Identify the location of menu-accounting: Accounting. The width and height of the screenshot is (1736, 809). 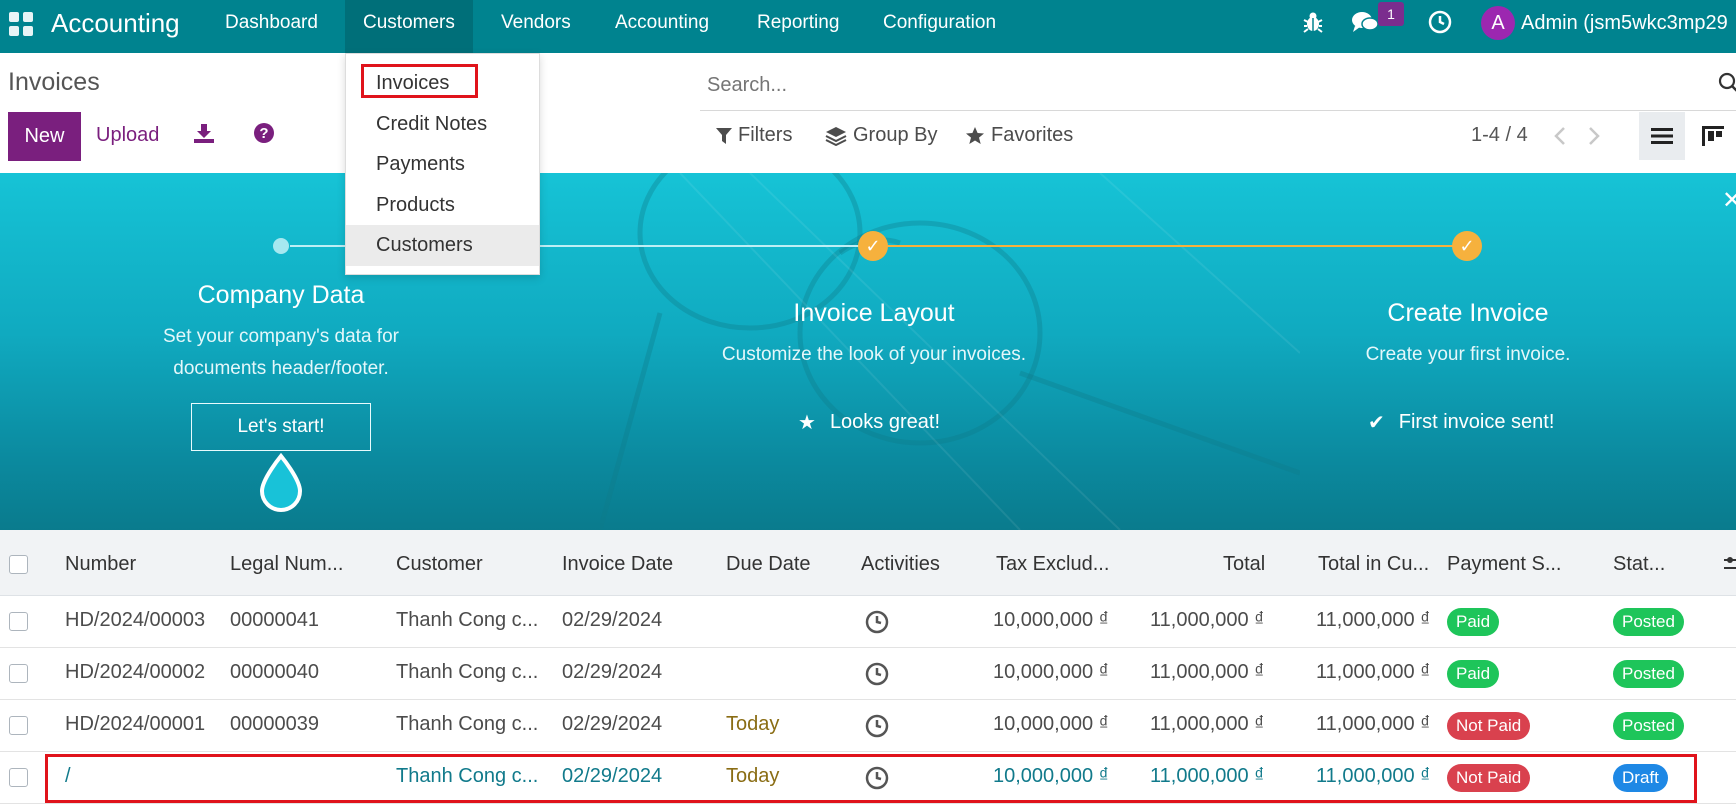
(662, 26).